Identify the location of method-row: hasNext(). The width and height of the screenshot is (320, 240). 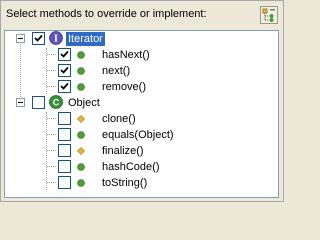
(141, 55).